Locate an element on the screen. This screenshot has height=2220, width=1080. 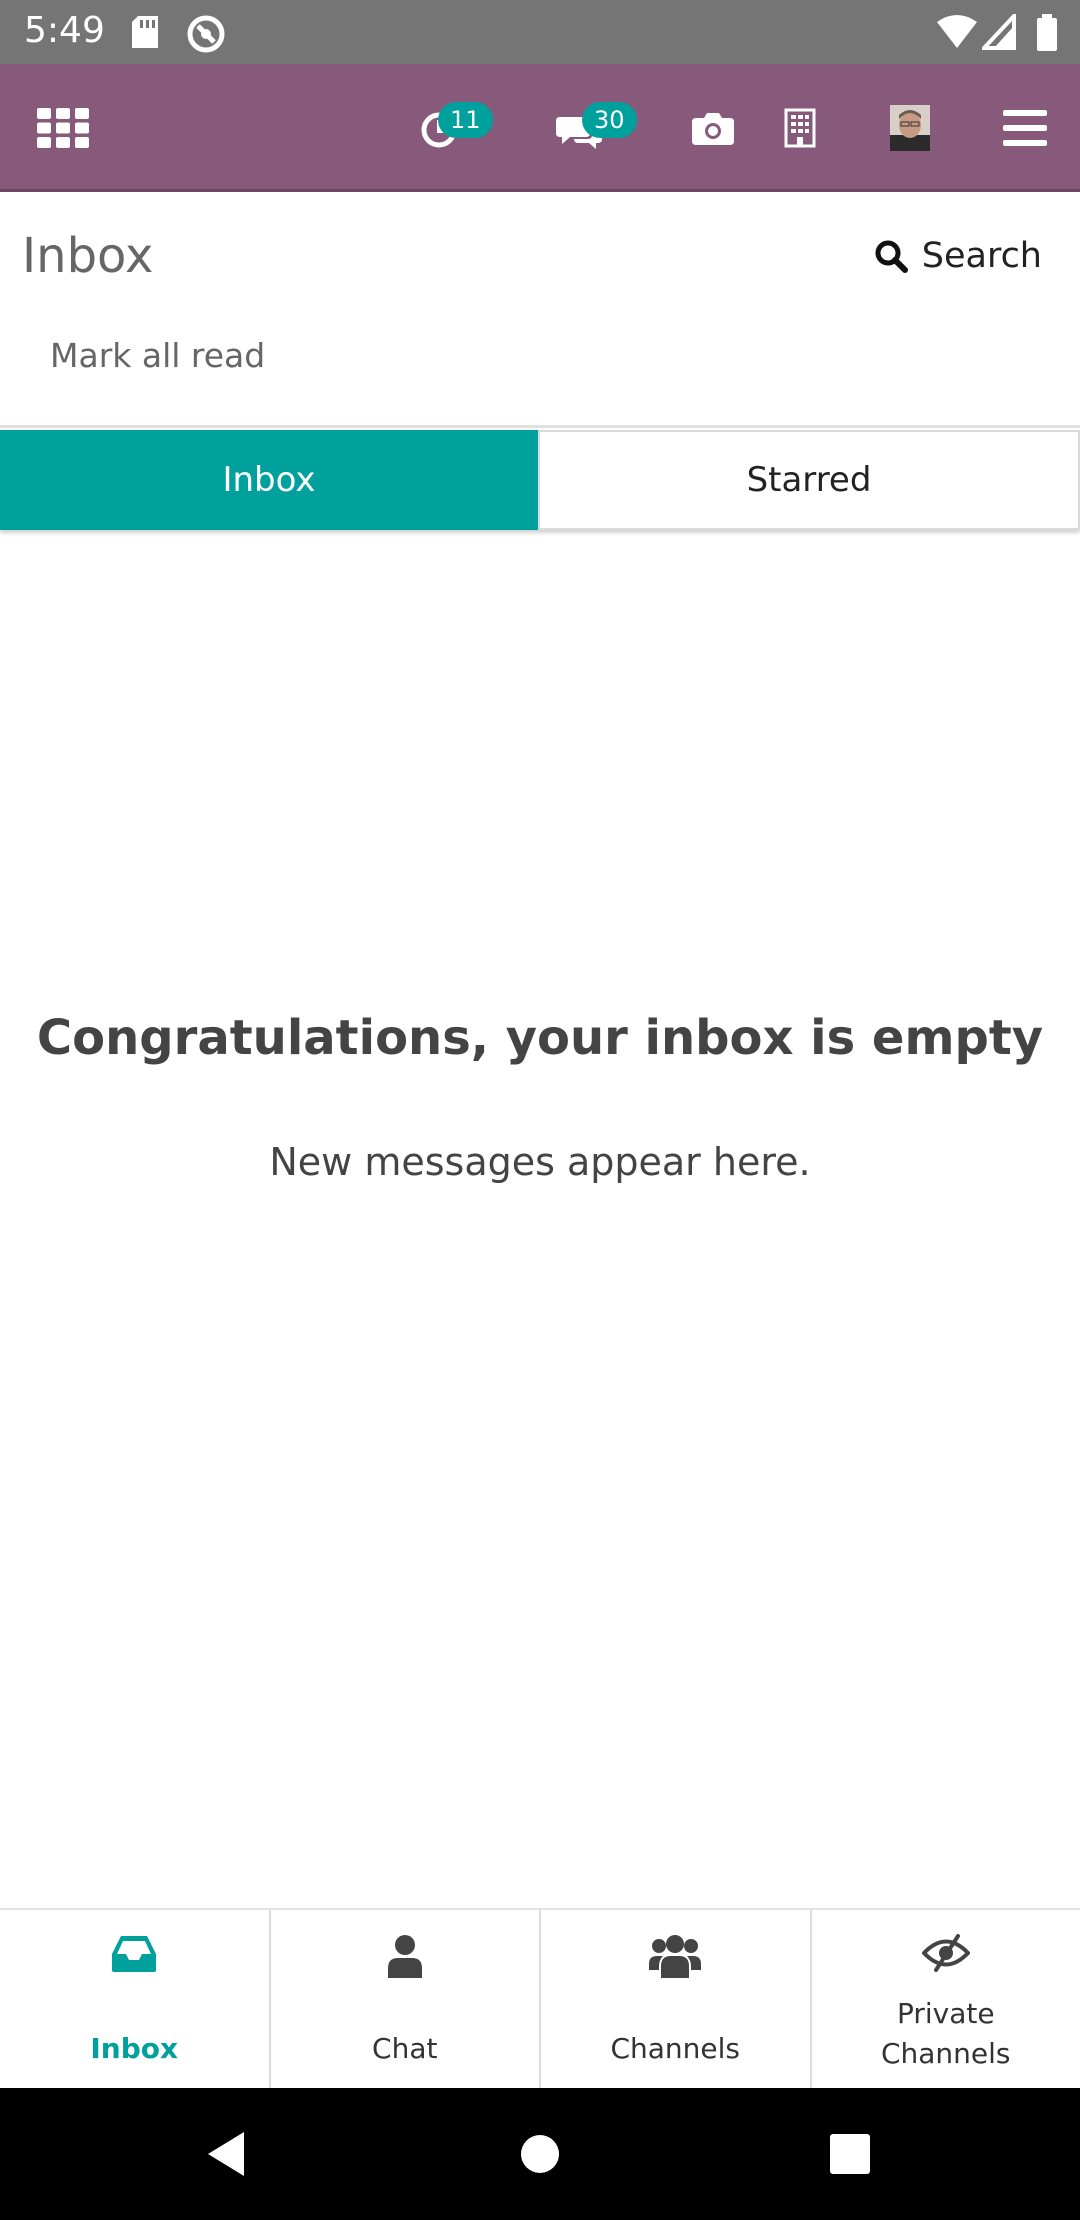
app-bar: 11 30 is located at coordinates (540, 128).